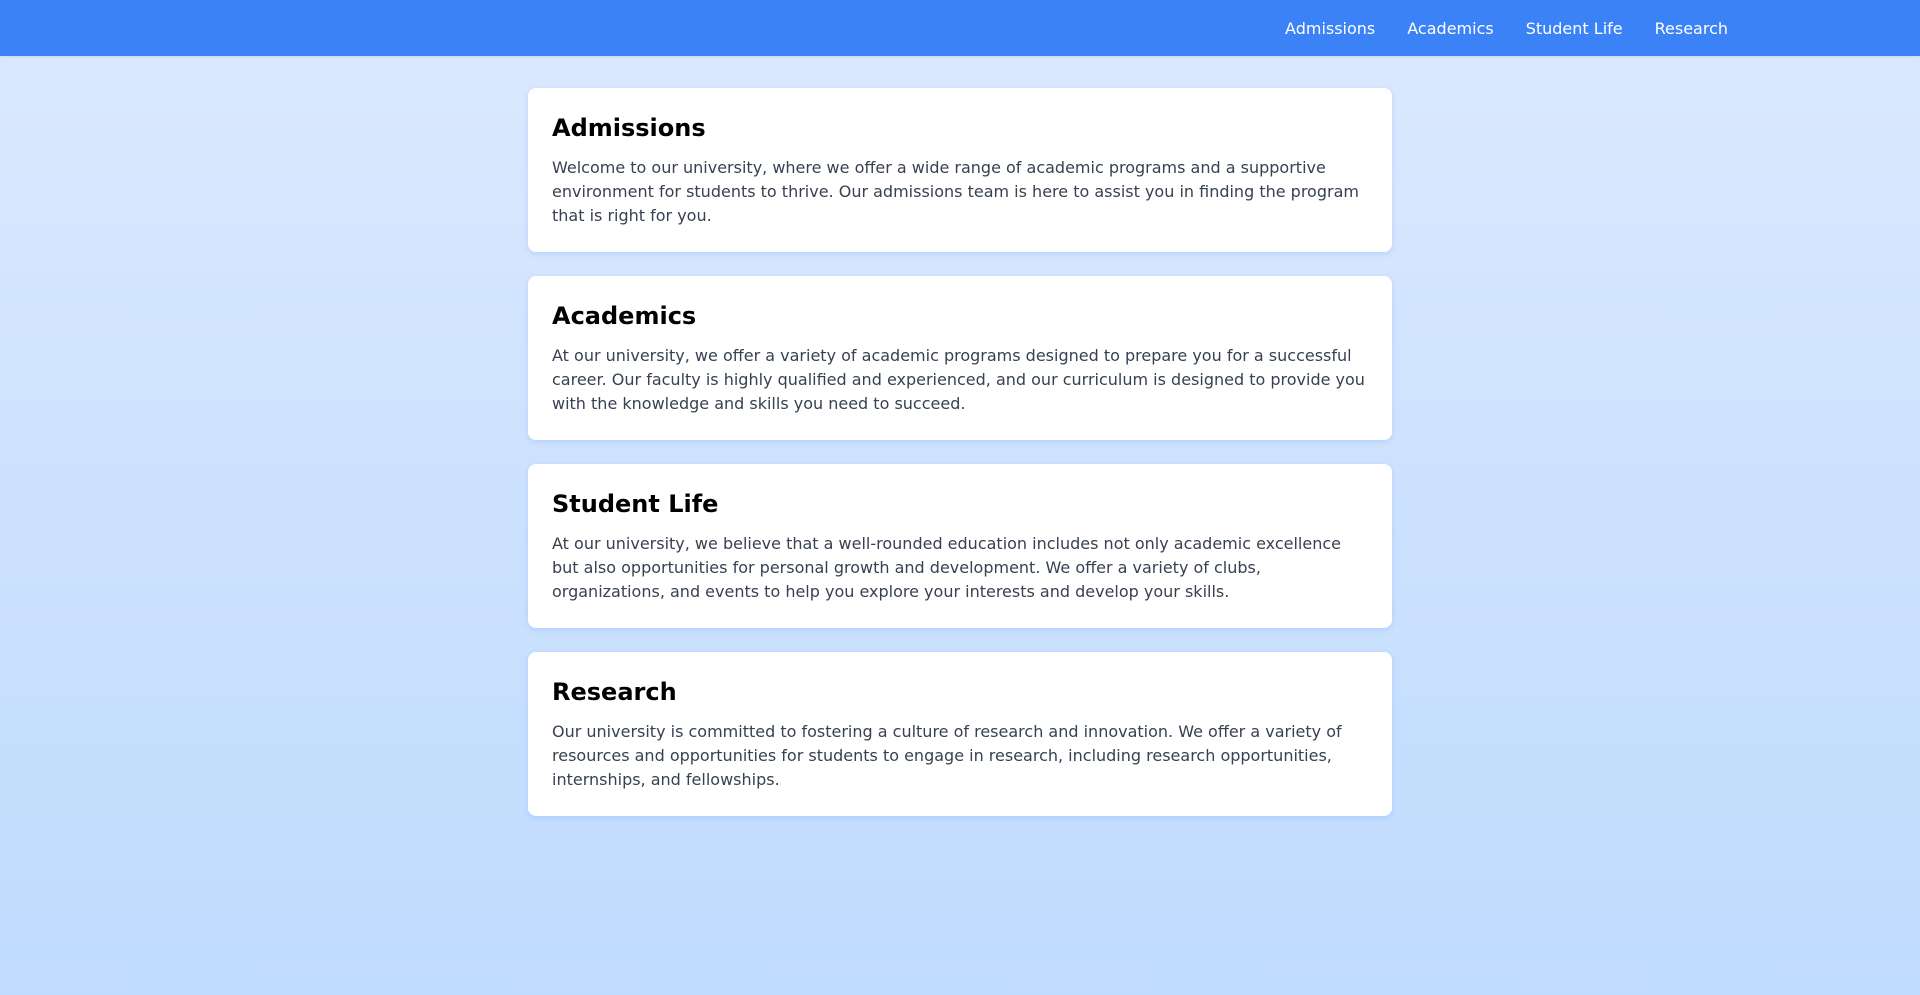  Describe the element at coordinates (1450, 28) in the screenshot. I see `nav-link-academics: Academics` at that location.